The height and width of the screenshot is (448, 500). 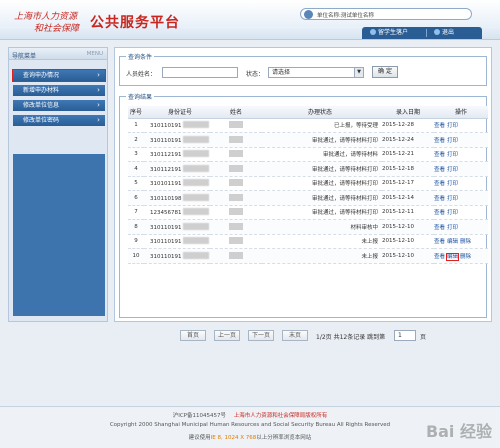 What do you see at coordinates (386, 14) in the screenshot?
I see `user-info: 单位名称:测试单位名称` at bounding box center [386, 14].